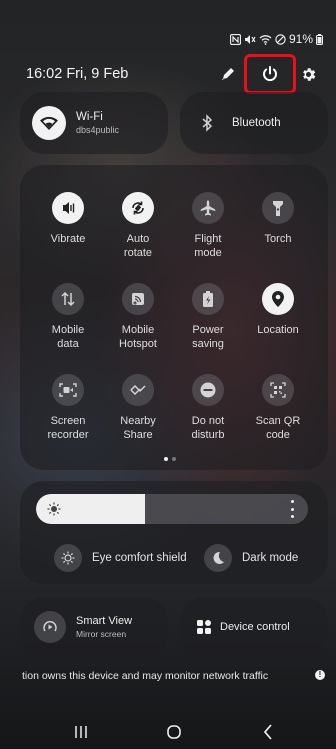 The width and height of the screenshot is (336, 749). I want to click on torch-icon, so click(278, 208).